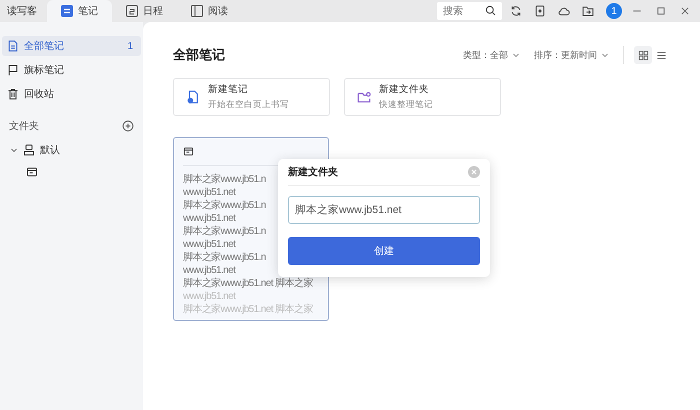 The image size is (700, 410). What do you see at coordinates (564, 11) in the screenshot?
I see `cloud-icon` at bounding box center [564, 11].